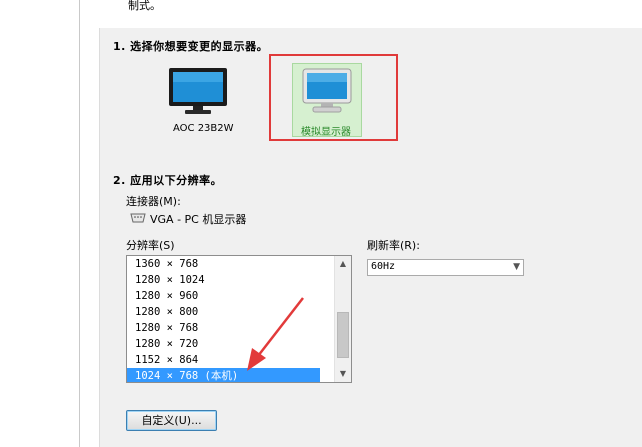  I want to click on list-item: 1280 × 1024, so click(170, 280).